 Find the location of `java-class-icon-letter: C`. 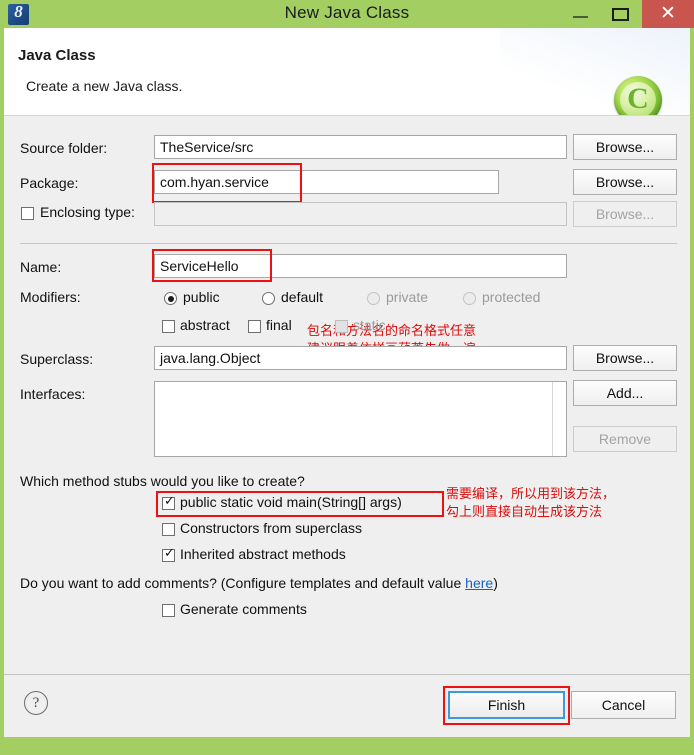

java-class-icon-letter: C is located at coordinates (638, 98).